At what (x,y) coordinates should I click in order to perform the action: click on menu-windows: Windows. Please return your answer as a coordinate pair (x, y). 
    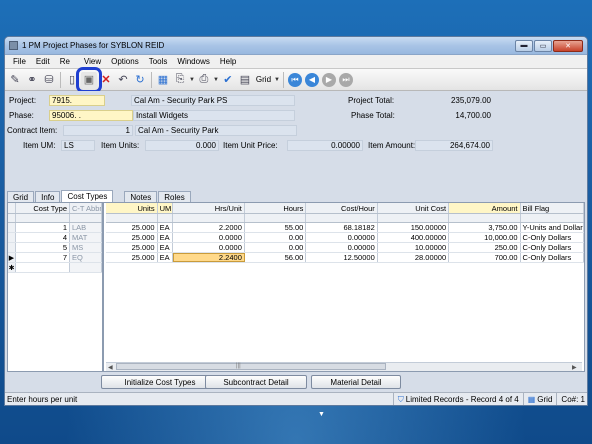
    Looking at the image, I should click on (196, 61).